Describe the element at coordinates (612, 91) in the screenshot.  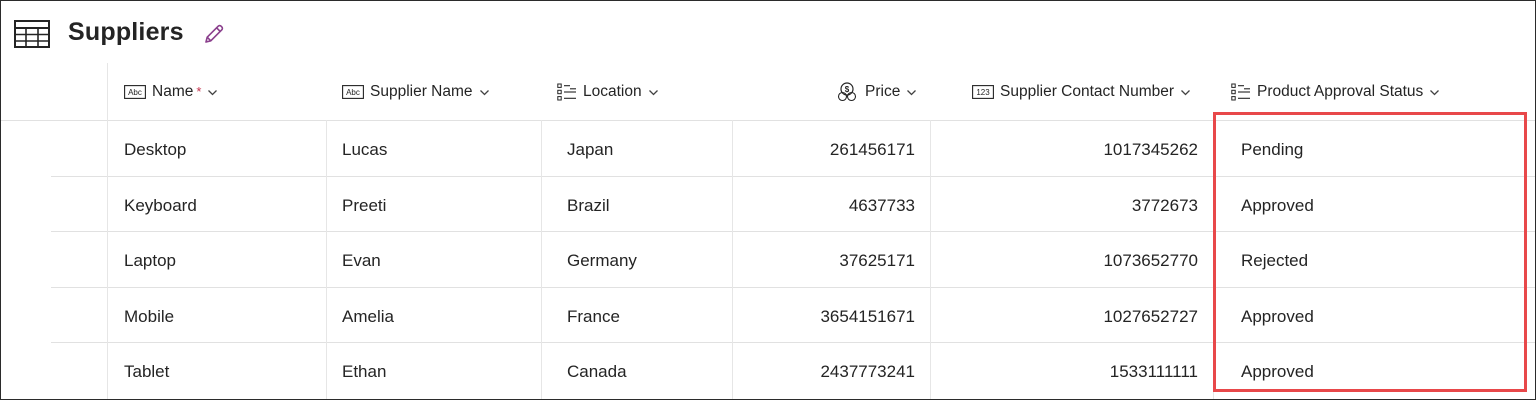
I see `column-header-label: Location` at that location.